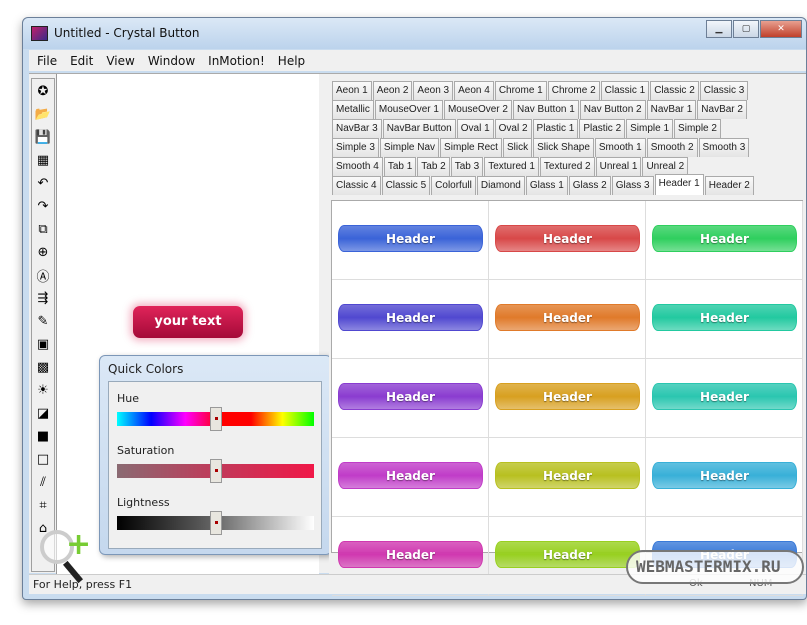 This screenshot has width=807, height=625. I want to click on tab-navbar-1: NavBar 1, so click(671, 109).